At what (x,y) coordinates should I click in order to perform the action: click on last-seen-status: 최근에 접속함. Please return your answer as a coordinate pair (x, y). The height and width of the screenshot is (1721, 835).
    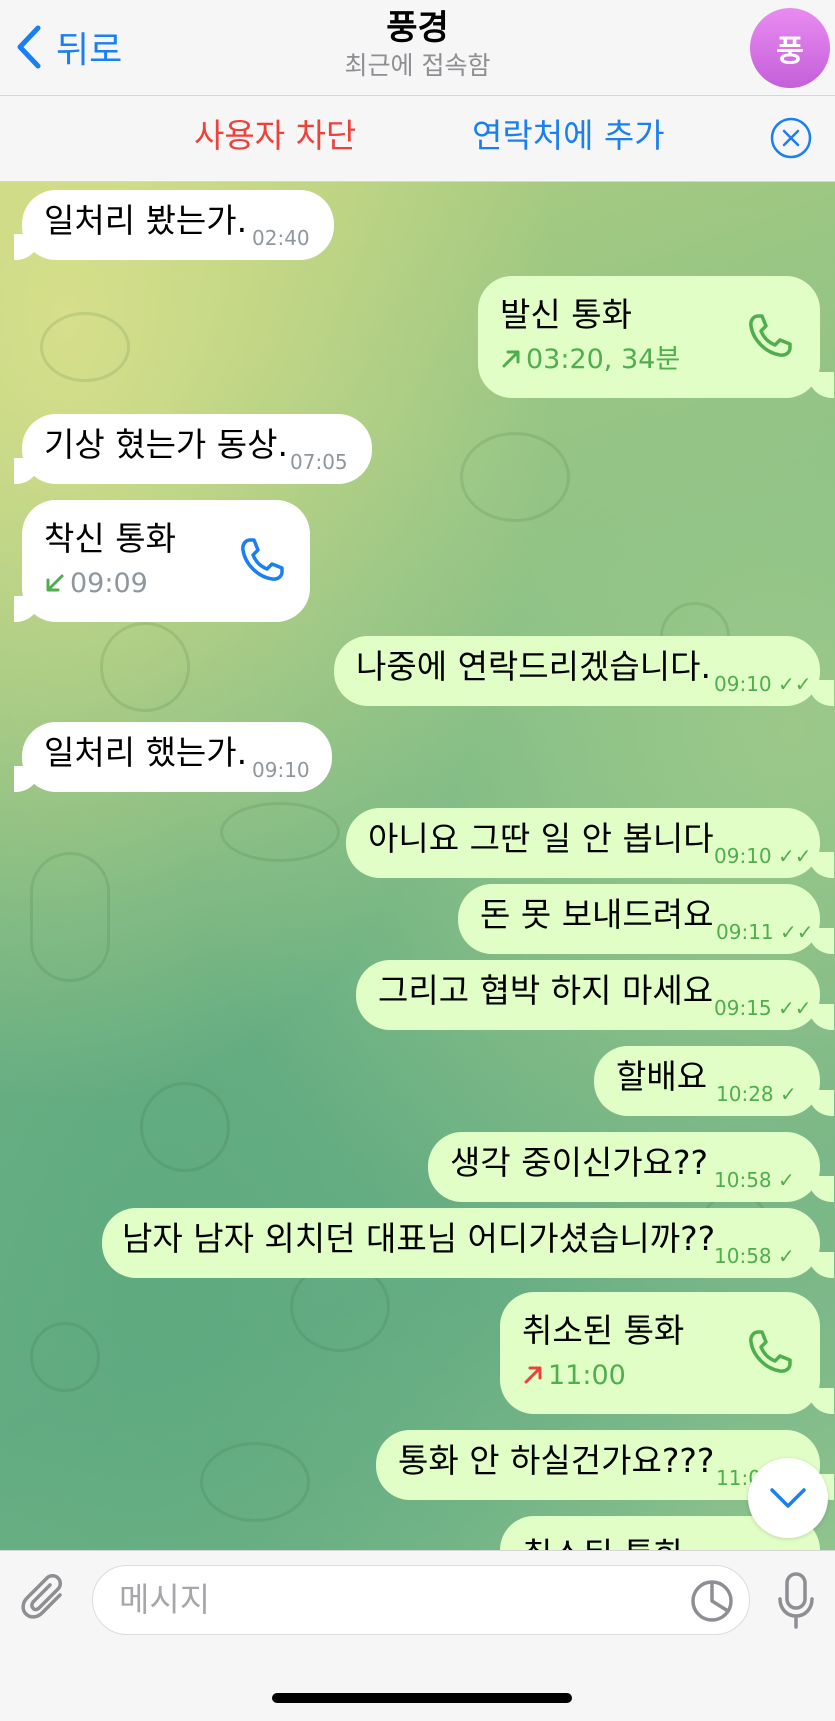
    Looking at the image, I should click on (417, 65).